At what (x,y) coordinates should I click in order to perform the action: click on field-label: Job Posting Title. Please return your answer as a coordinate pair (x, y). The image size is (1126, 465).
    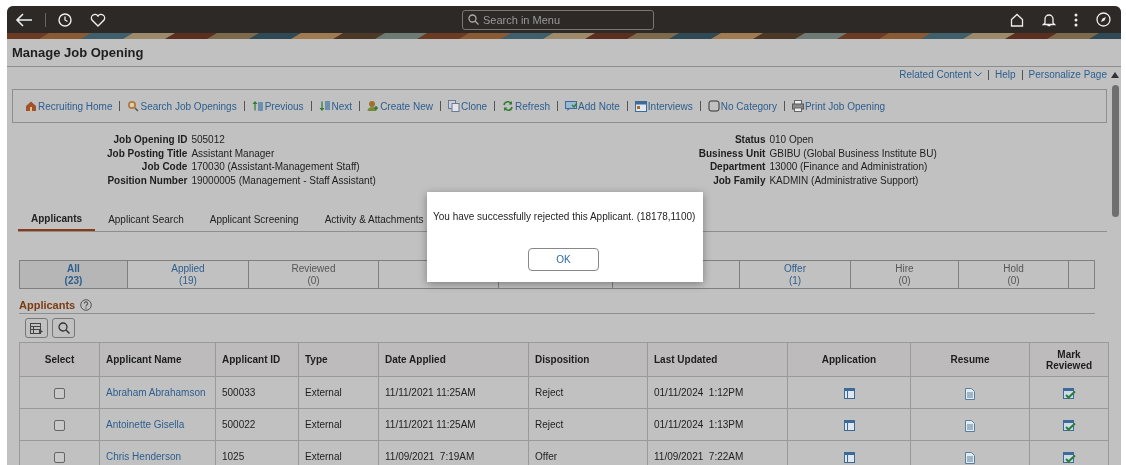
    Looking at the image, I should click on (147, 153).